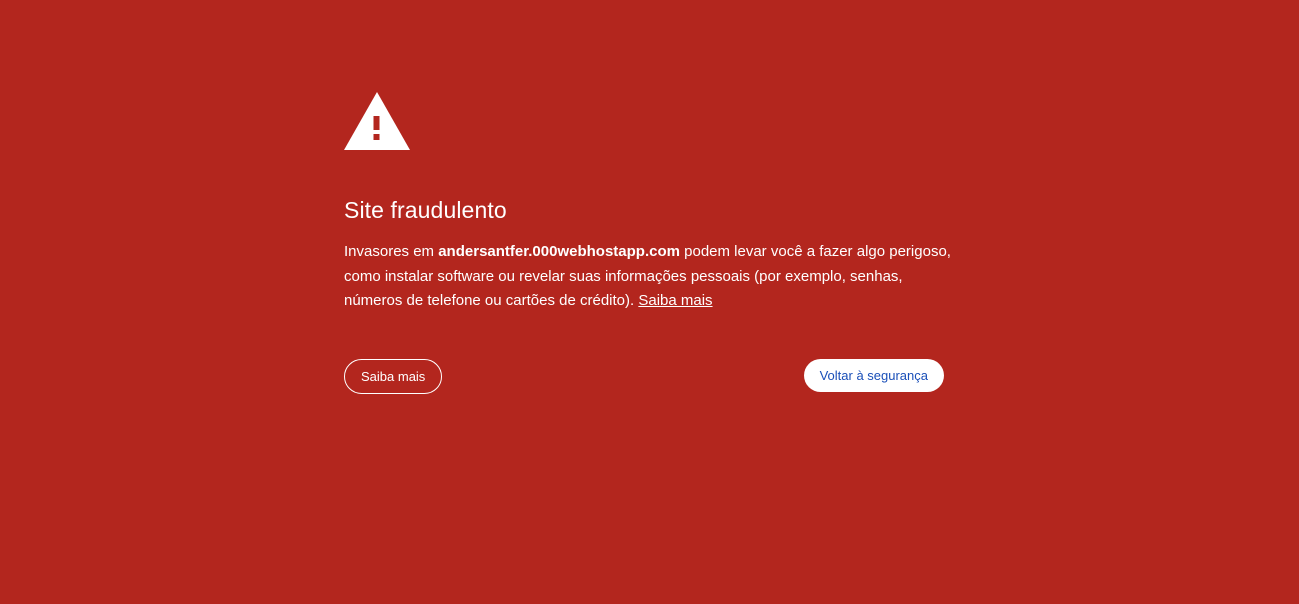  What do you see at coordinates (393, 376) in the screenshot?
I see `learn-more-button: Saiba mais` at bounding box center [393, 376].